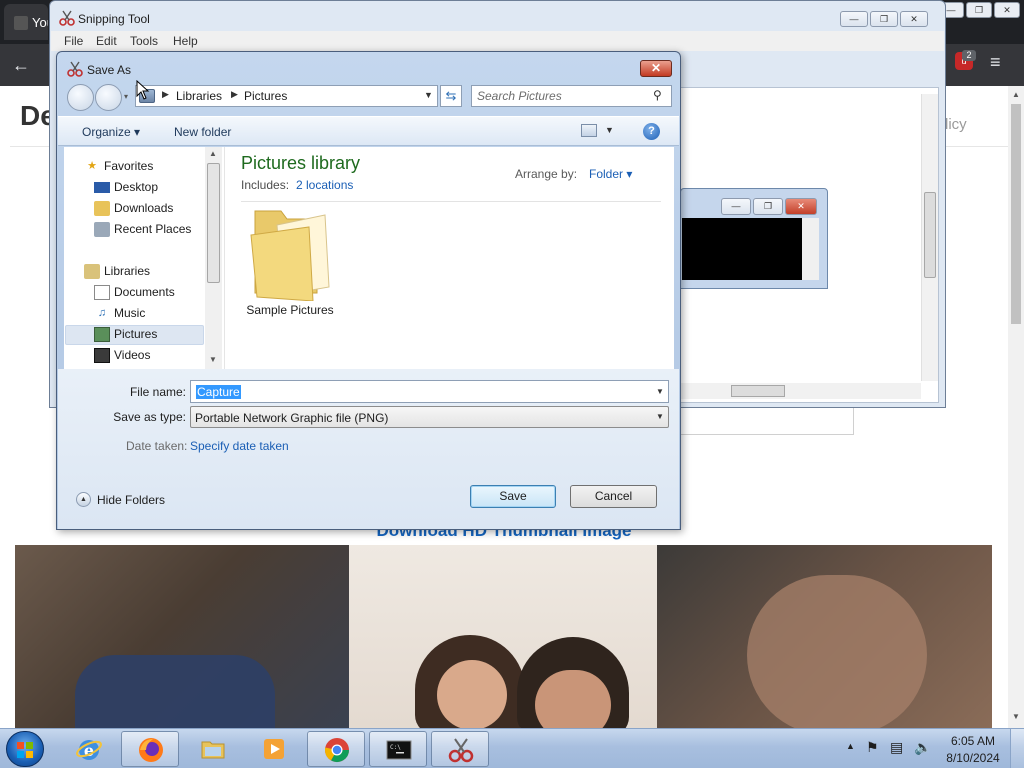 This screenshot has width=1024, height=768. What do you see at coordinates (589, 130) in the screenshot?
I see `change-view-icon` at bounding box center [589, 130].